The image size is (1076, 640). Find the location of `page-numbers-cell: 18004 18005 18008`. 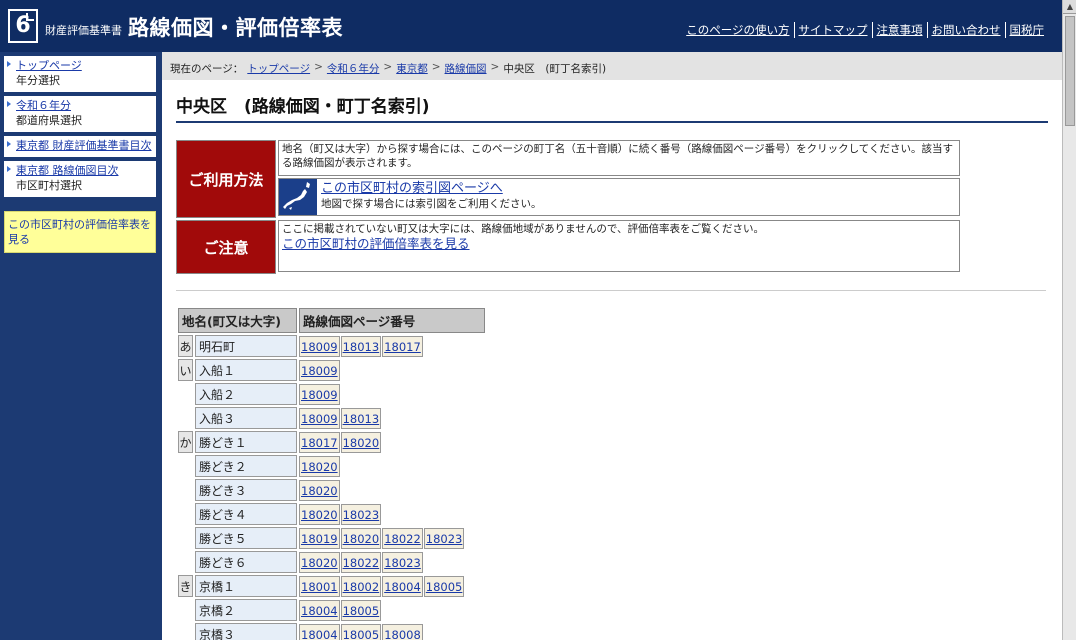

page-numbers-cell: 18004 18005 18008 is located at coordinates (392, 631).